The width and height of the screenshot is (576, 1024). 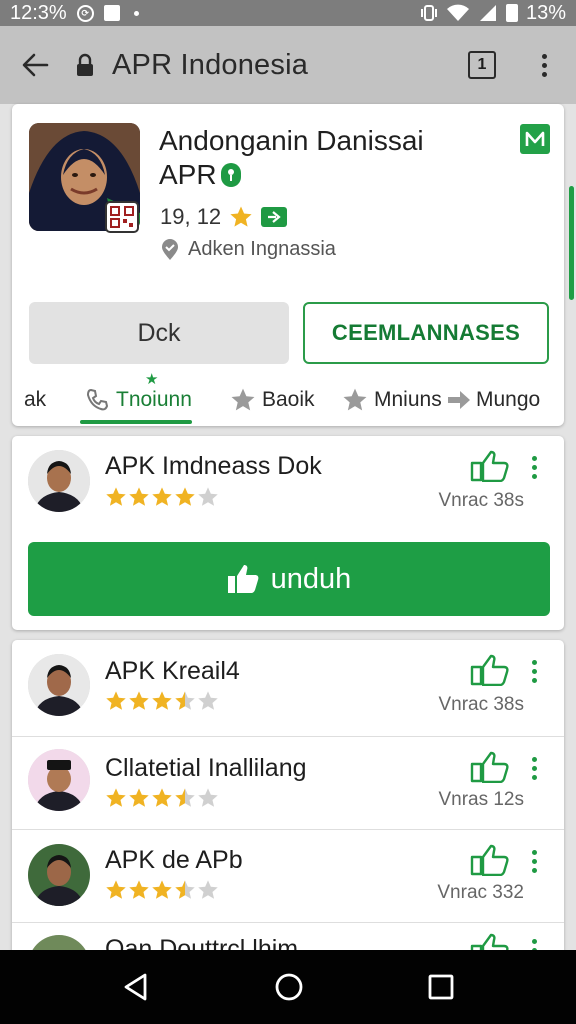 I want to click on verified-icon, so click(x=230, y=175).